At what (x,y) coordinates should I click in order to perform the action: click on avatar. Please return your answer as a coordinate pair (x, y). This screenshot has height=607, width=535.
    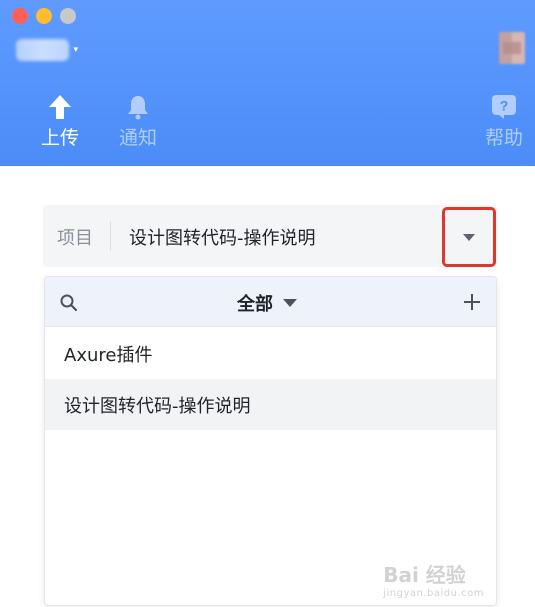
    Looking at the image, I should click on (512, 48).